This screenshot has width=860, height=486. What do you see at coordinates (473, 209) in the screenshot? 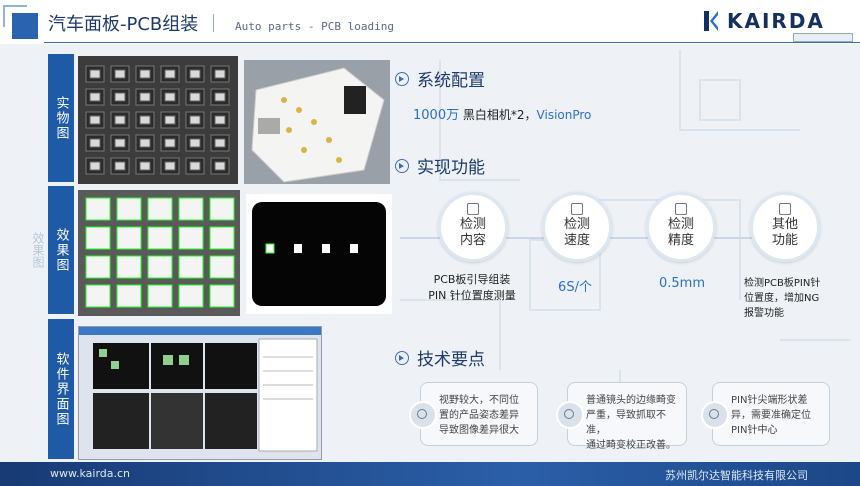
I see `document-icon` at bounding box center [473, 209].